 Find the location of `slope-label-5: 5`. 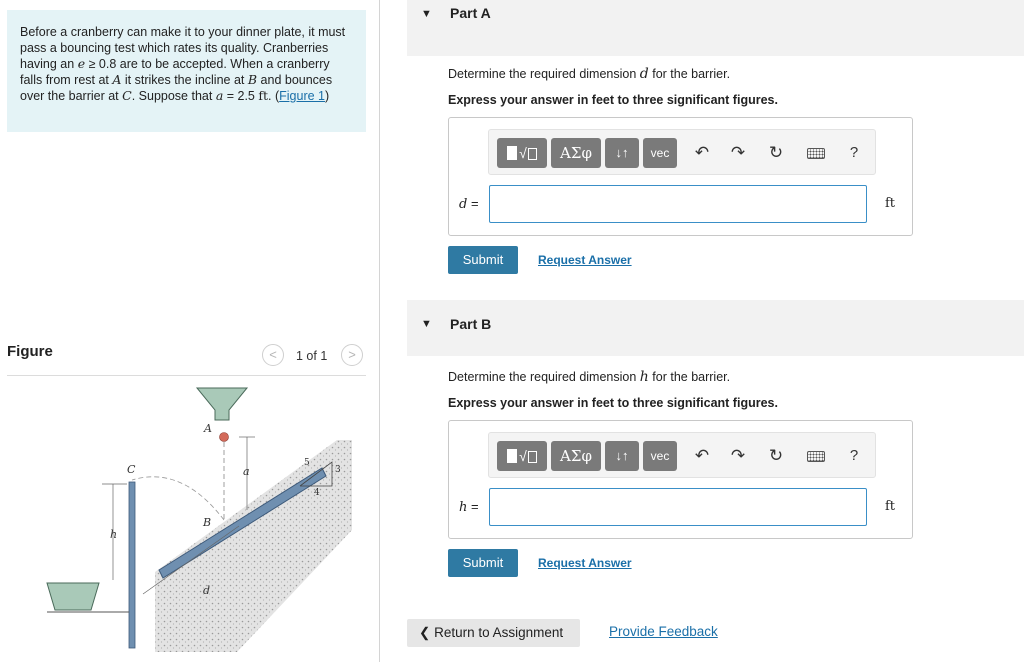

slope-label-5: 5 is located at coordinates (307, 463).